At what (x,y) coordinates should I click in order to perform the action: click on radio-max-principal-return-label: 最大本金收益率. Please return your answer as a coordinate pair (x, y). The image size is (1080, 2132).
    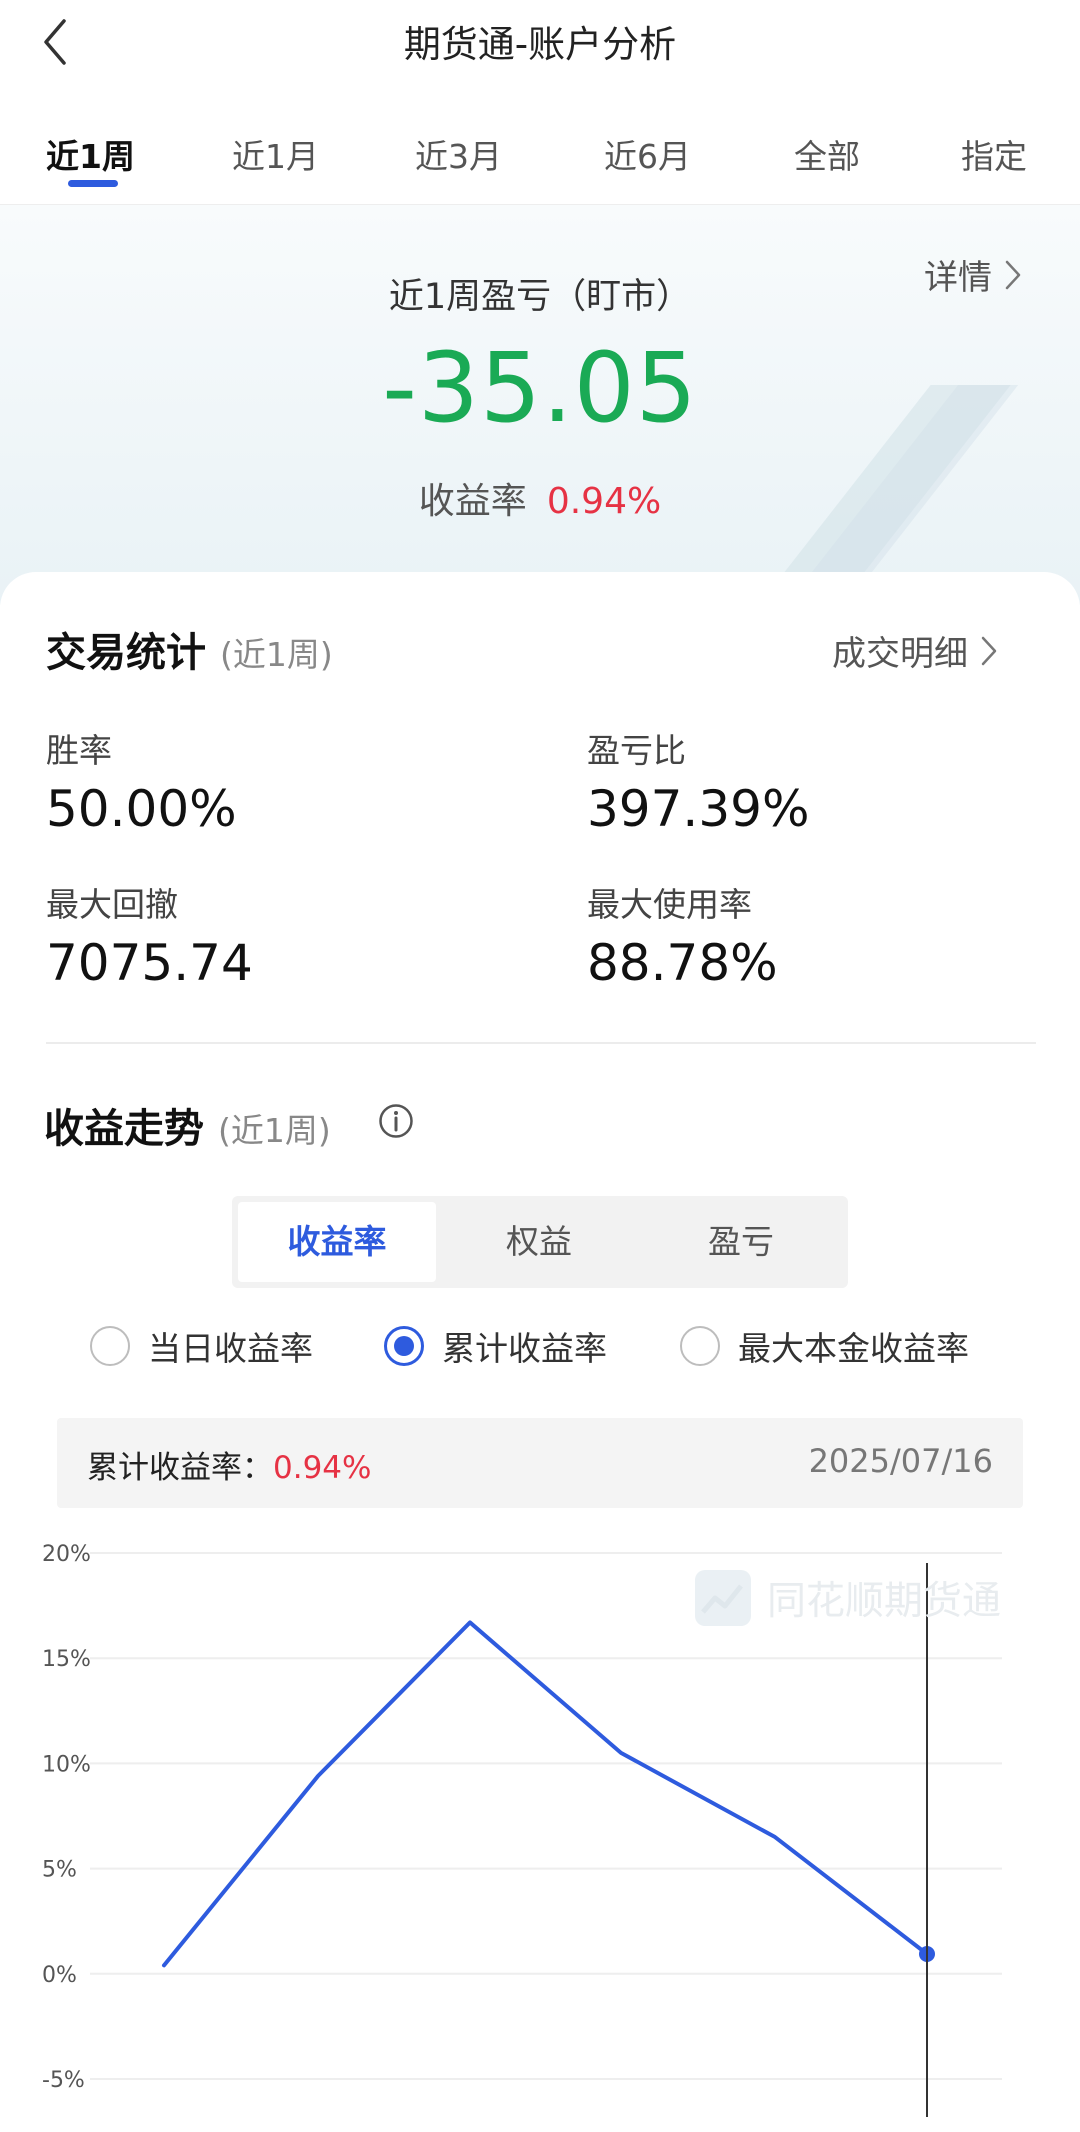
    Looking at the image, I should click on (853, 1348).